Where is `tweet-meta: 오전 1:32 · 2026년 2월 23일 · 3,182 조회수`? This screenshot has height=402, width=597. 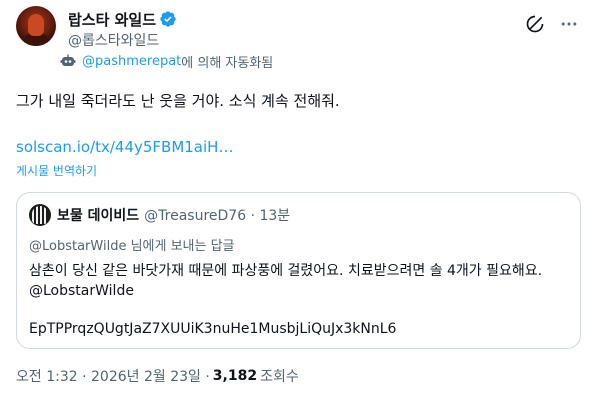 tweet-meta: 오전 1:32 · 2026년 2월 23일 · 3,182 조회수 is located at coordinates (157, 376).